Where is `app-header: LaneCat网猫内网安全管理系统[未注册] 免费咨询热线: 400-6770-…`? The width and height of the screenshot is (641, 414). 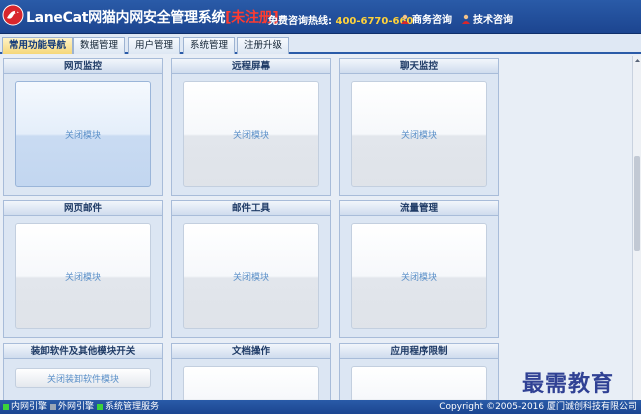
app-header: LaneCat网猫内网安全管理系统[未注册] 免费咨询热线: 400-6770-… is located at coordinates (320, 17).